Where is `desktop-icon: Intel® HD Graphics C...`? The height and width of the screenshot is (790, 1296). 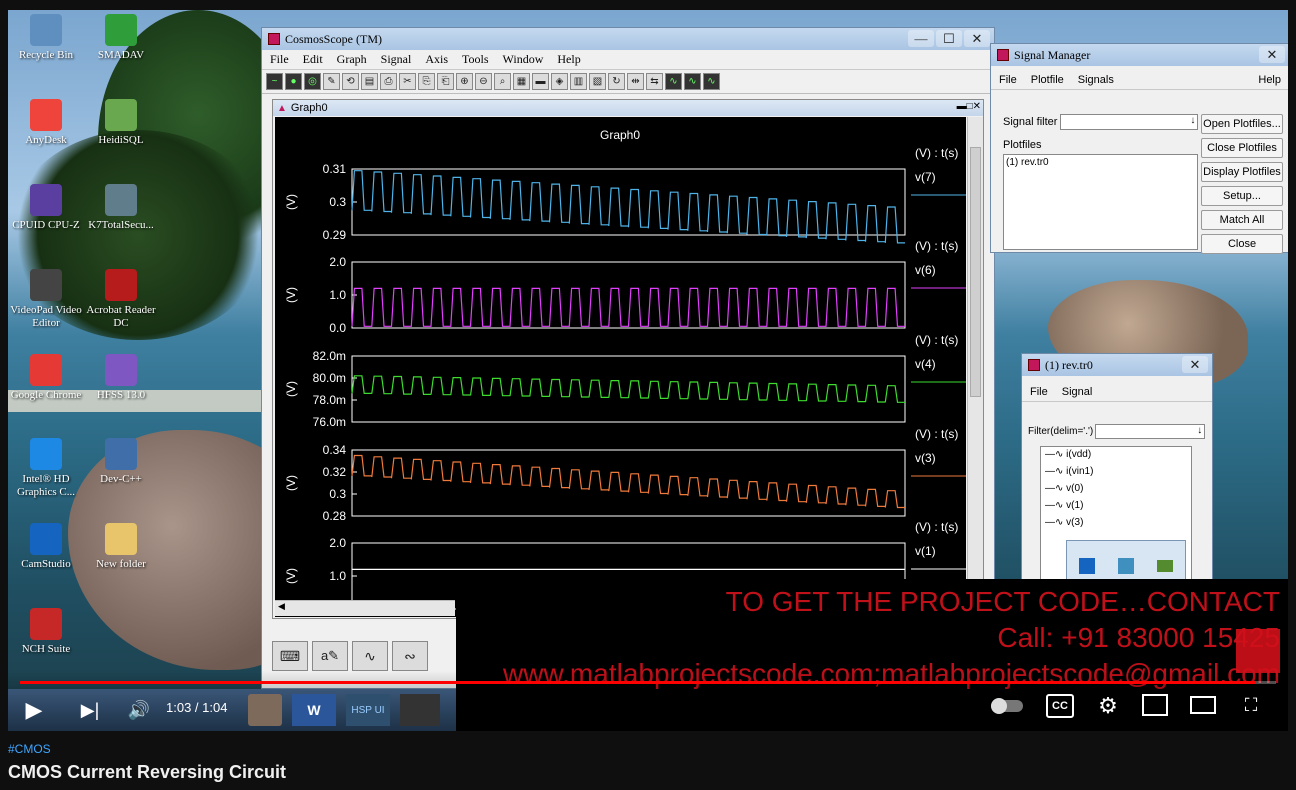 desktop-icon: Intel® HD Graphics C... is located at coordinates (47, 468).